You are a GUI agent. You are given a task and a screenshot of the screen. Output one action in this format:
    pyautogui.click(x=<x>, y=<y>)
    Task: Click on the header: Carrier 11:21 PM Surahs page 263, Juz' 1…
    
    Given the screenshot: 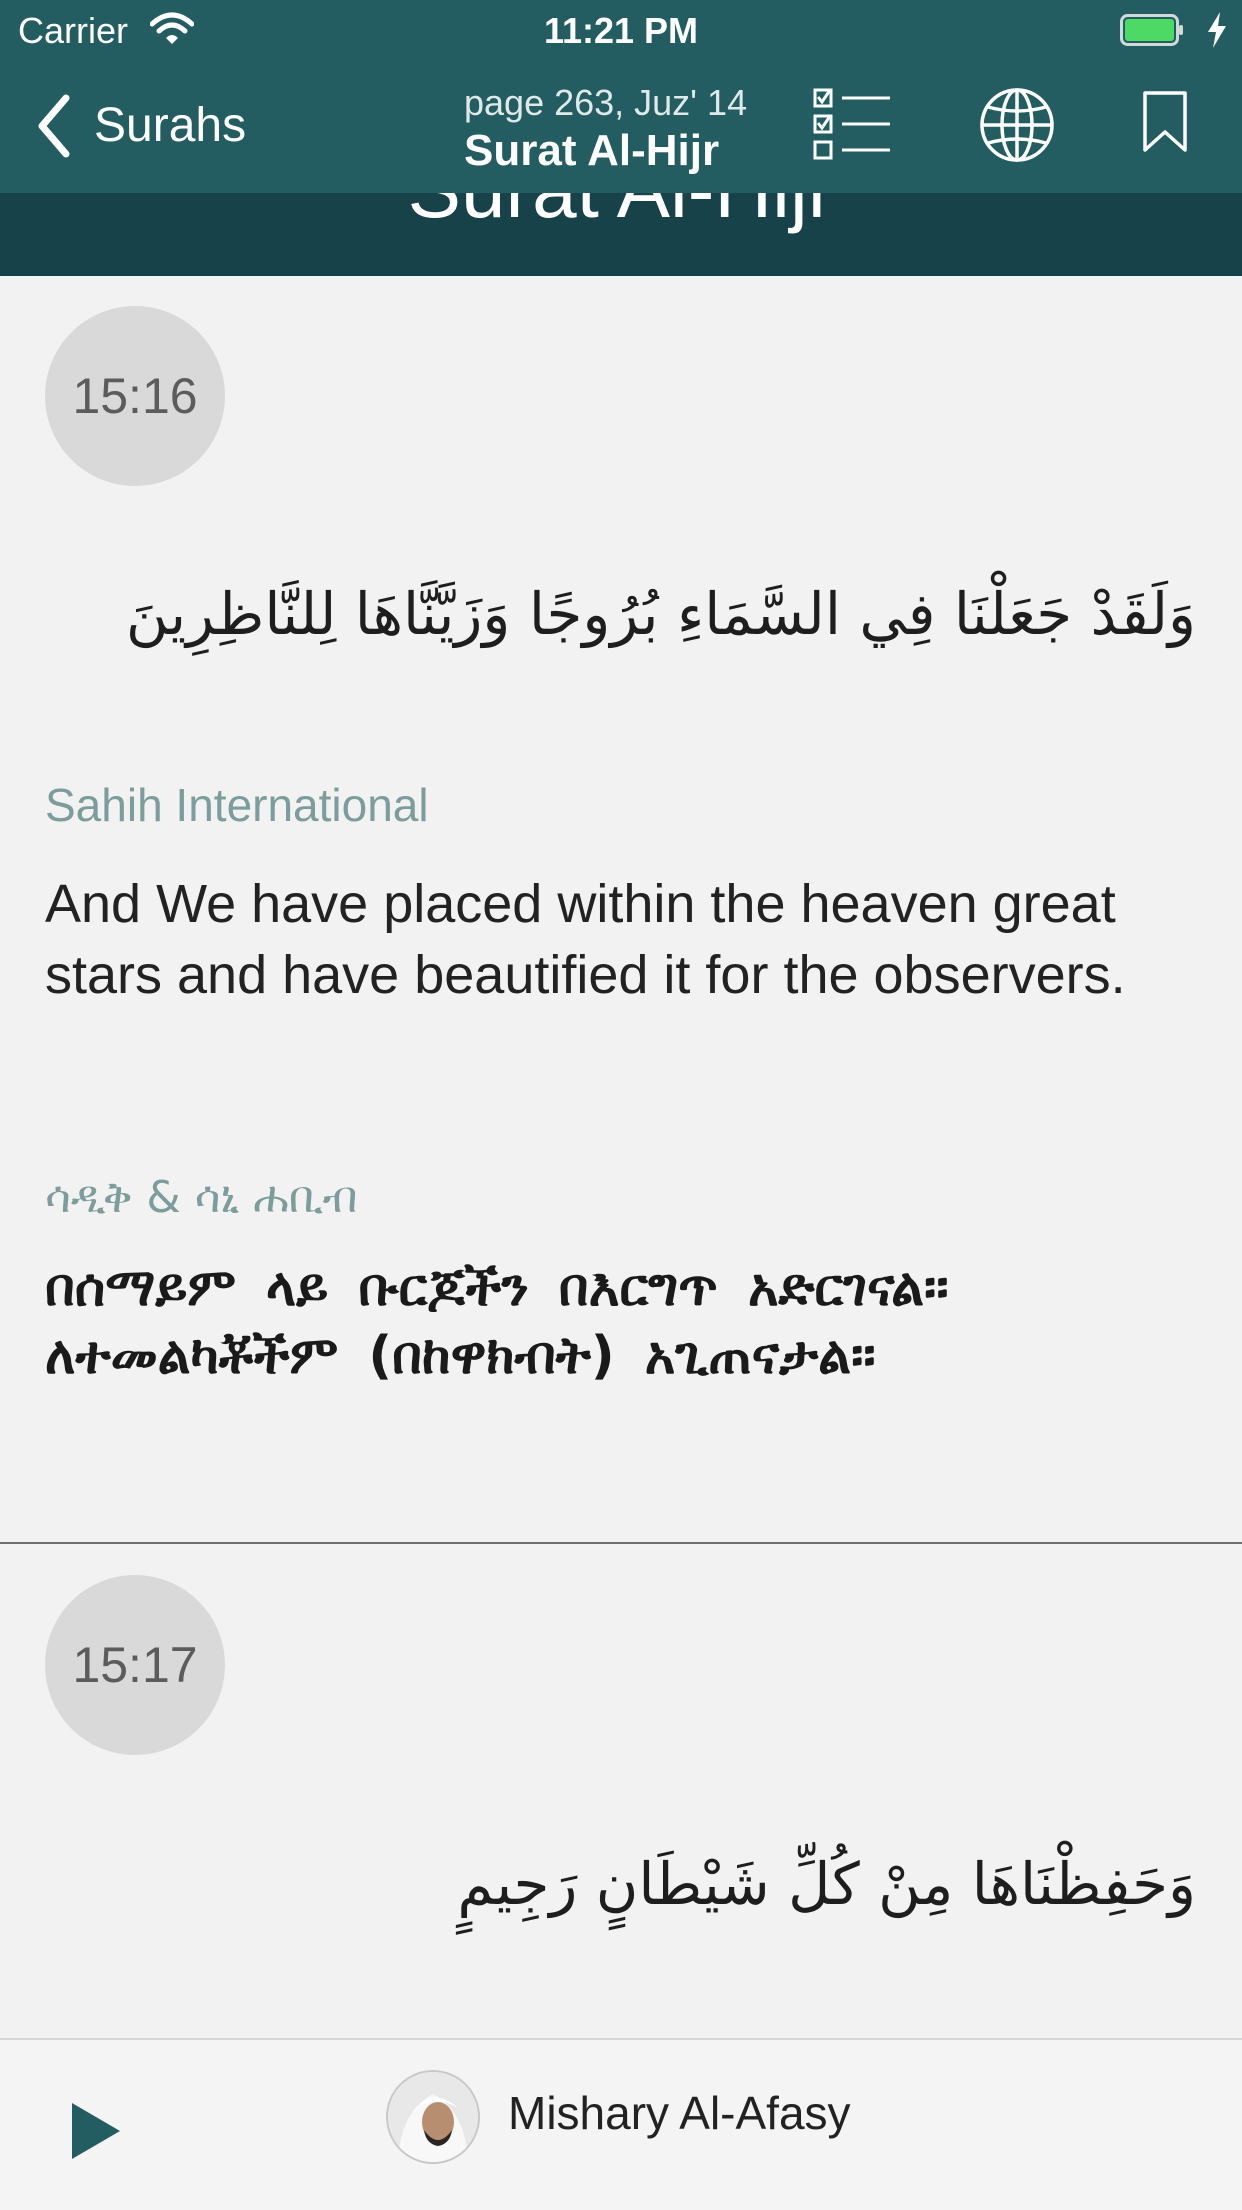 What is the action you would take?
    pyautogui.click(x=621, y=96)
    